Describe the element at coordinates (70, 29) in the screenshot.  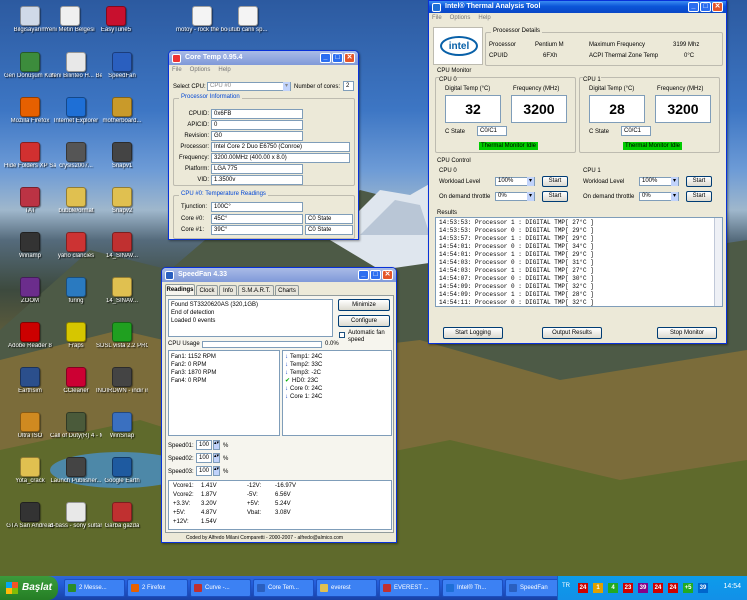
I see `desktop-icon: Yeni Metin Belgesi` at that location.